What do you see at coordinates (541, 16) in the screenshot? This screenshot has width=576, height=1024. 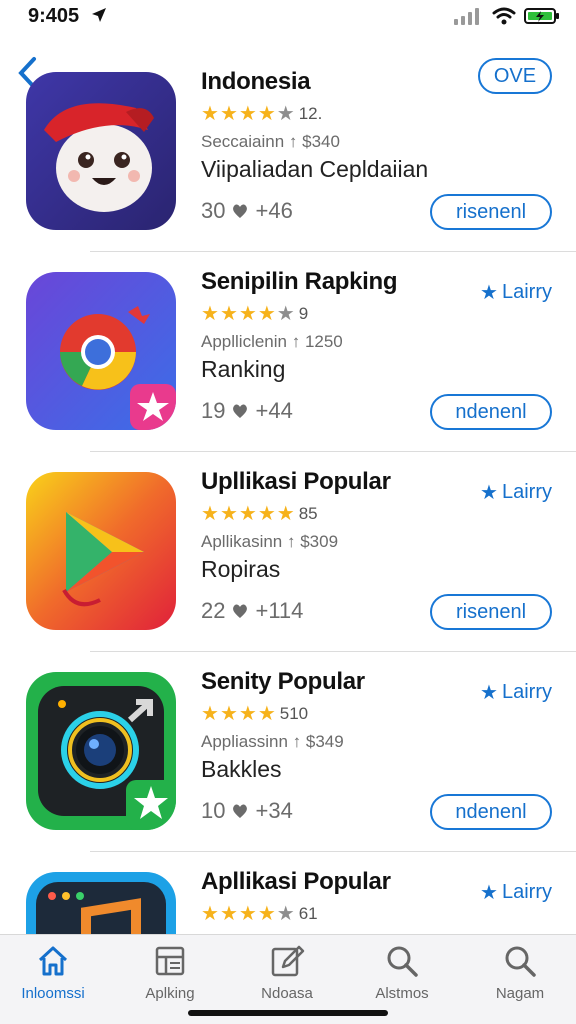 I see `battery-icon` at bounding box center [541, 16].